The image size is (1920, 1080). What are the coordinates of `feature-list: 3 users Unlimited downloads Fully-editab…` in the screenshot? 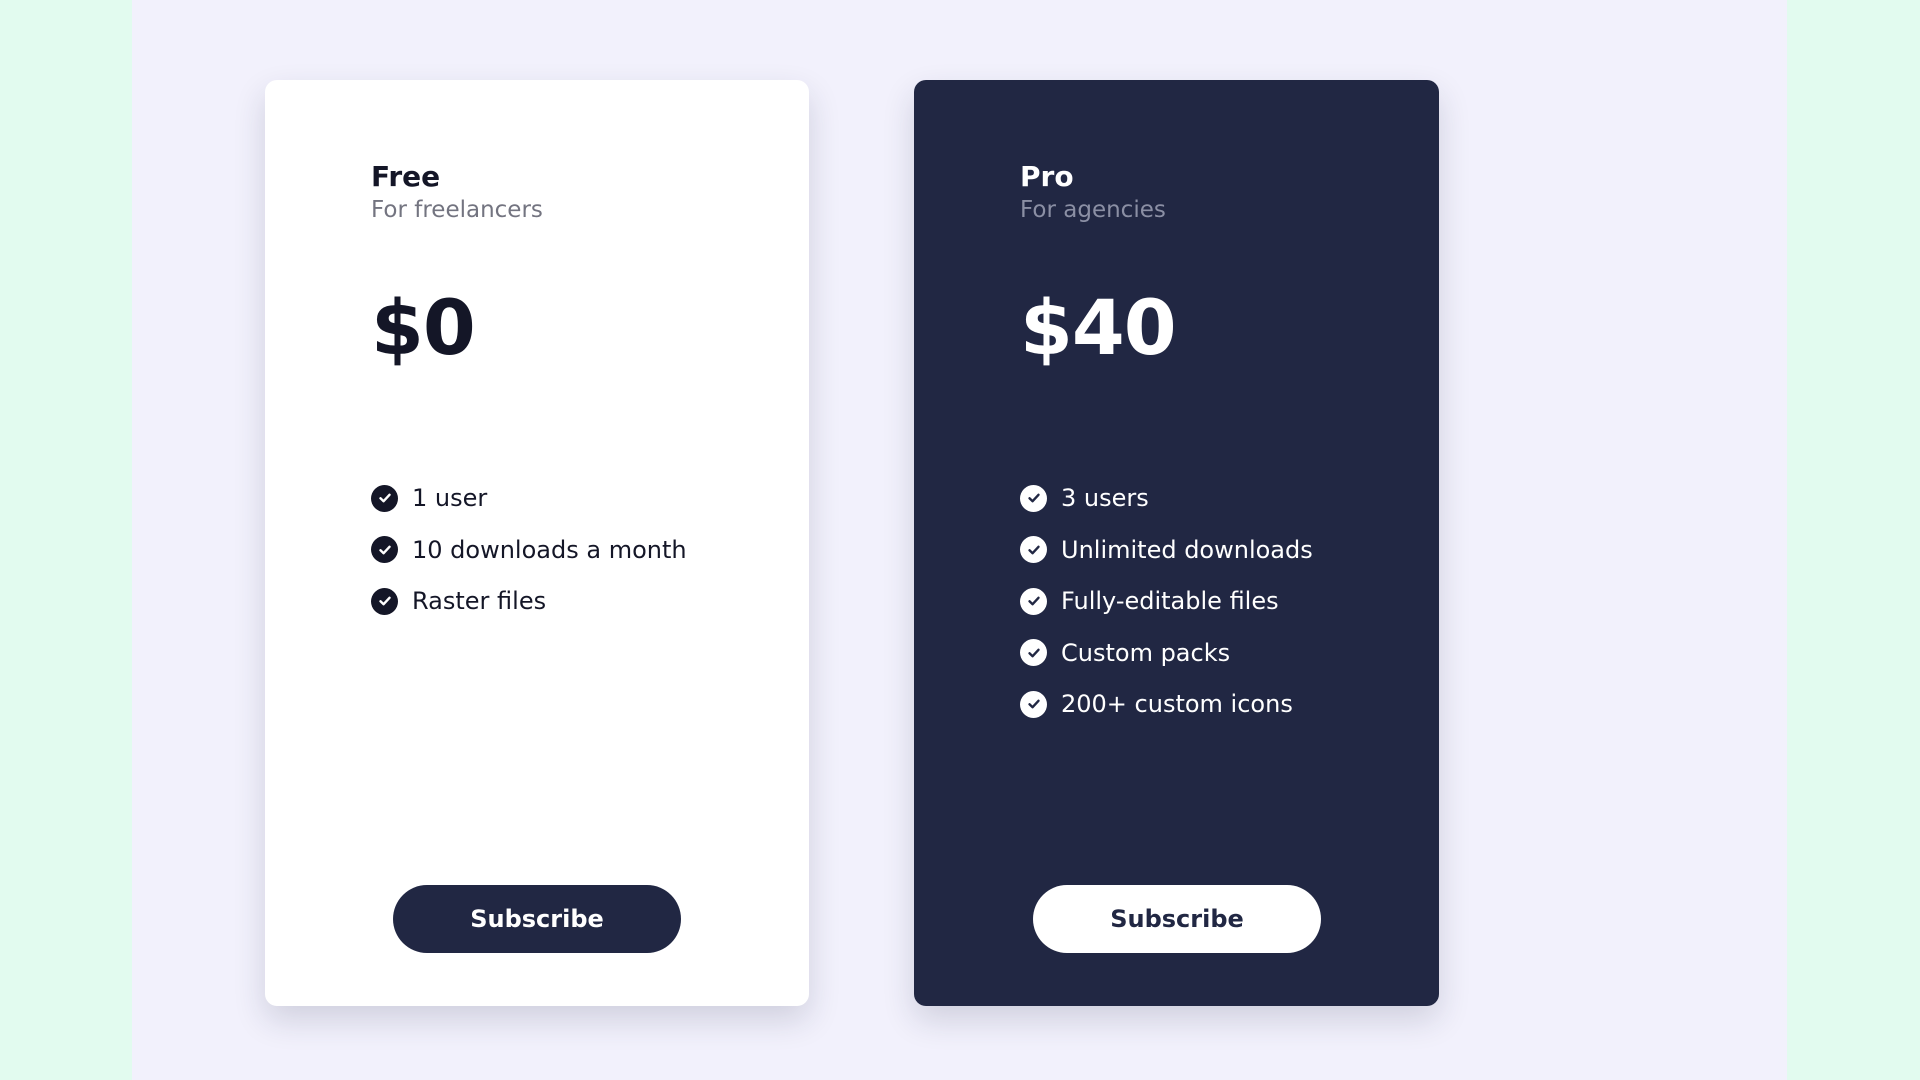 It's located at (1209, 601).